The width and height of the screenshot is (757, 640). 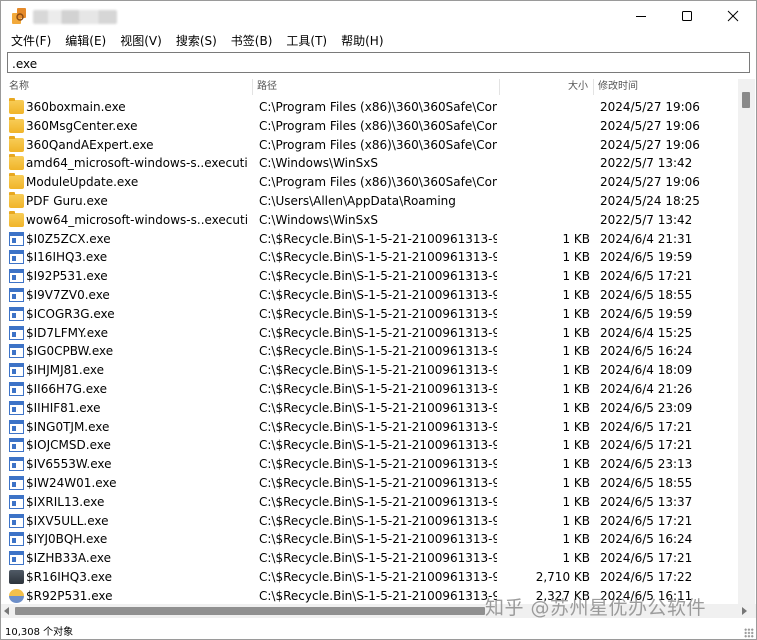 I want to click on column-header: 名称 路径 大小 修改时间, so click(x=369, y=87).